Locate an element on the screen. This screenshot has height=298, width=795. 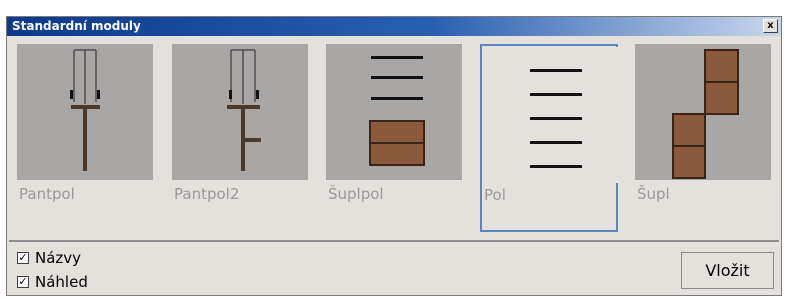
dialog-title: Standardní moduly is located at coordinates (76, 26).